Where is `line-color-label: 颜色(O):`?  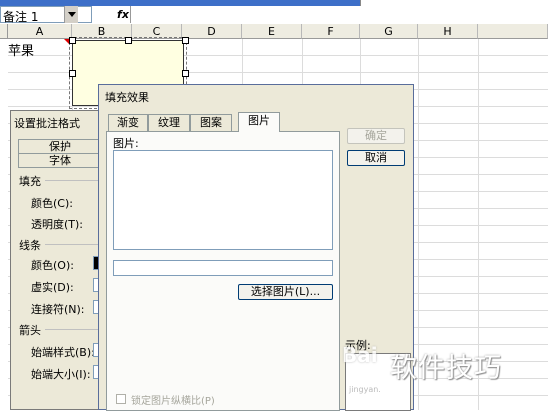 line-color-label: 颜色(O): is located at coordinates (52, 265).